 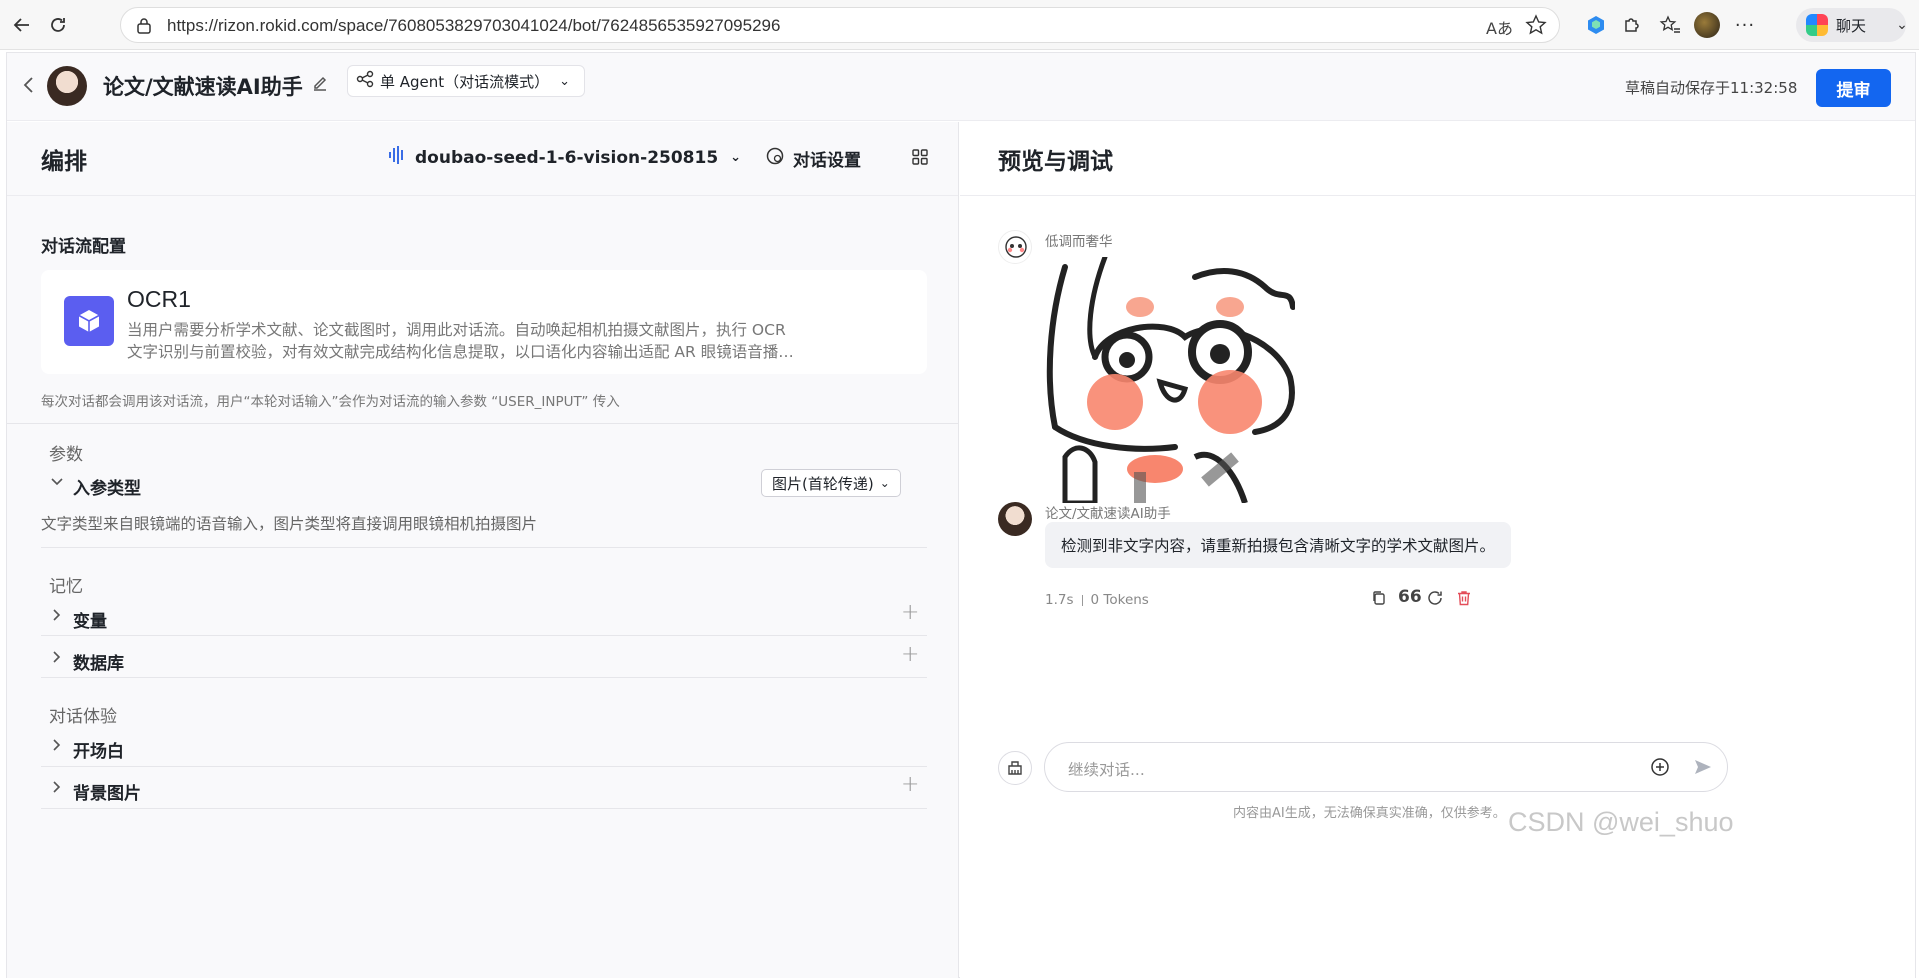 I want to click on user-avatar, so click(x=1015, y=247).